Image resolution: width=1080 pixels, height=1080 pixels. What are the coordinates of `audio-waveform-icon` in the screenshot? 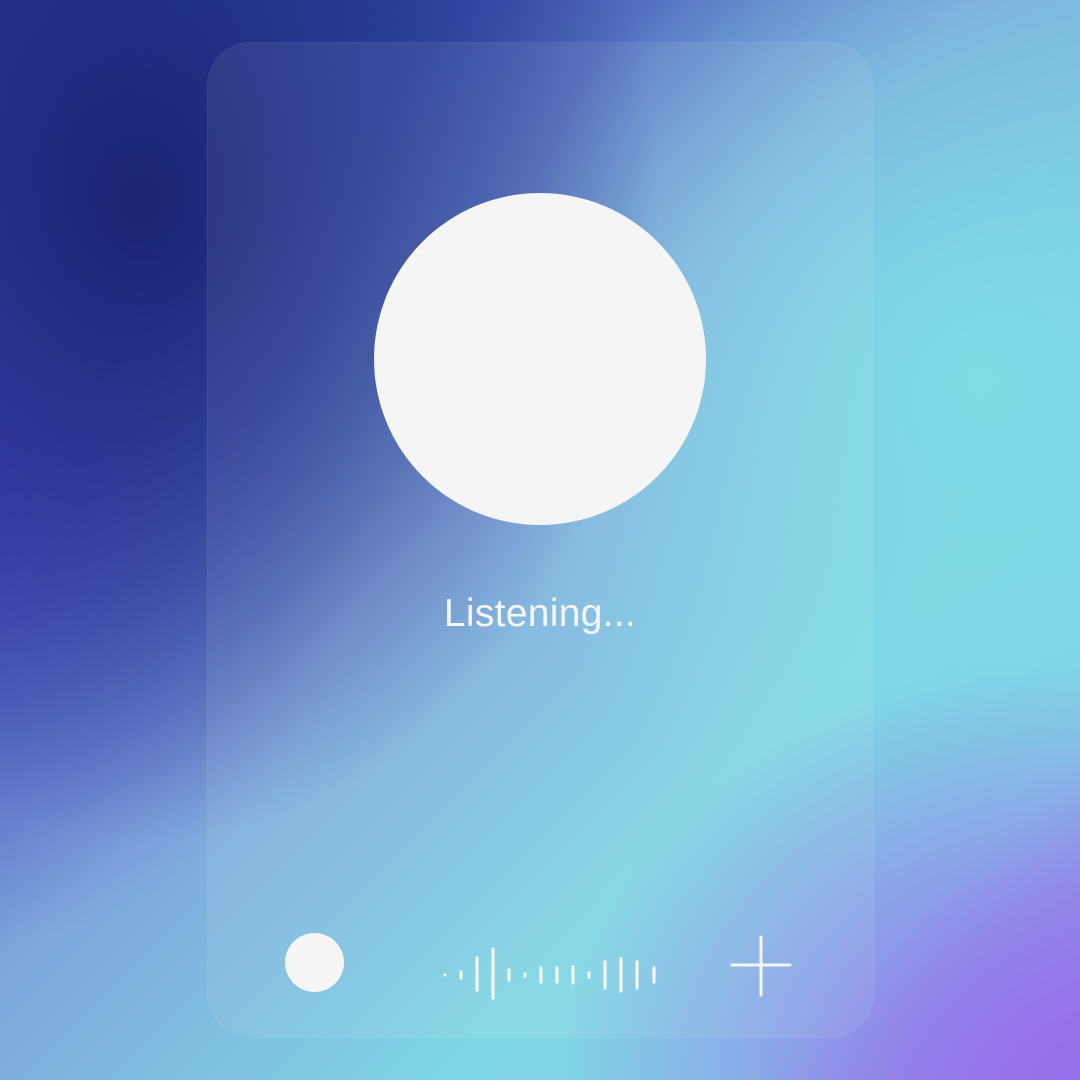 It's located at (549, 973).